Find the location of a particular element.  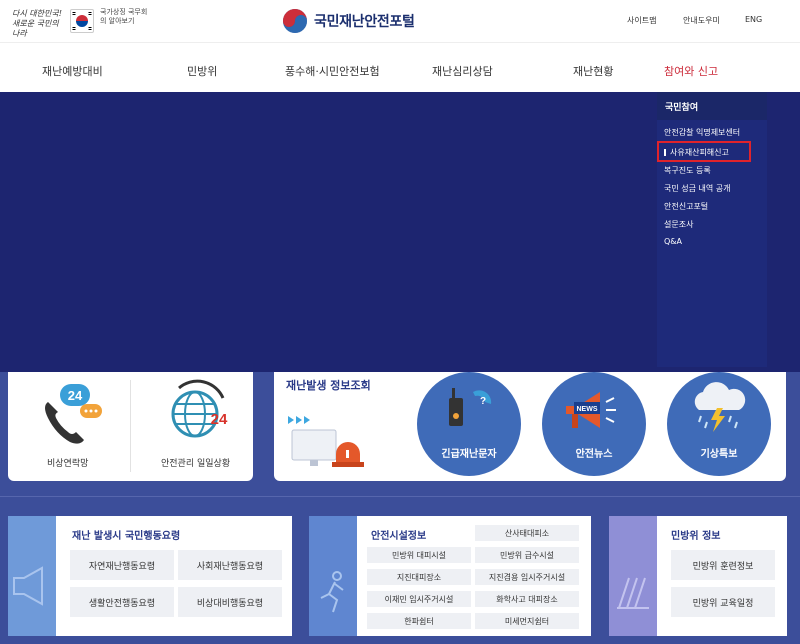

emergency-text-button: ? 긴급재난문자 is located at coordinates (469, 424).